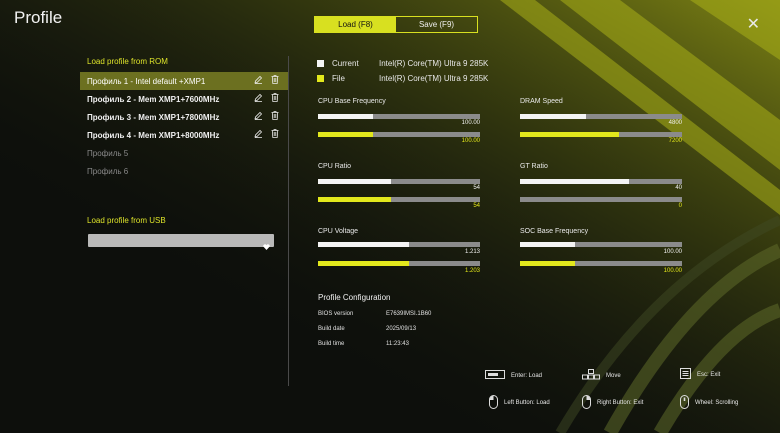  Describe the element at coordinates (434, 63) in the screenshot. I see `legend-current-value: Intel(R) Core(TM) Ultra 9 285K` at that location.